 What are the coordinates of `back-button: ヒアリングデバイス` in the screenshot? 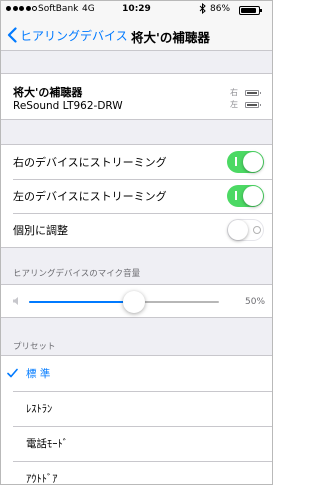 It's located at (67, 35).